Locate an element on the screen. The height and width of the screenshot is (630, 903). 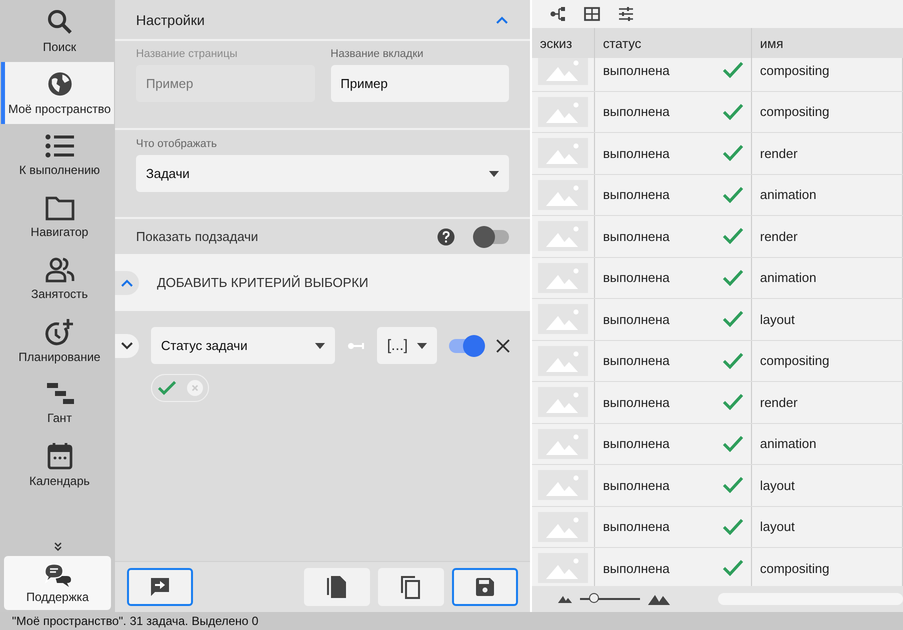
save-button is located at coordinates (485, 587).